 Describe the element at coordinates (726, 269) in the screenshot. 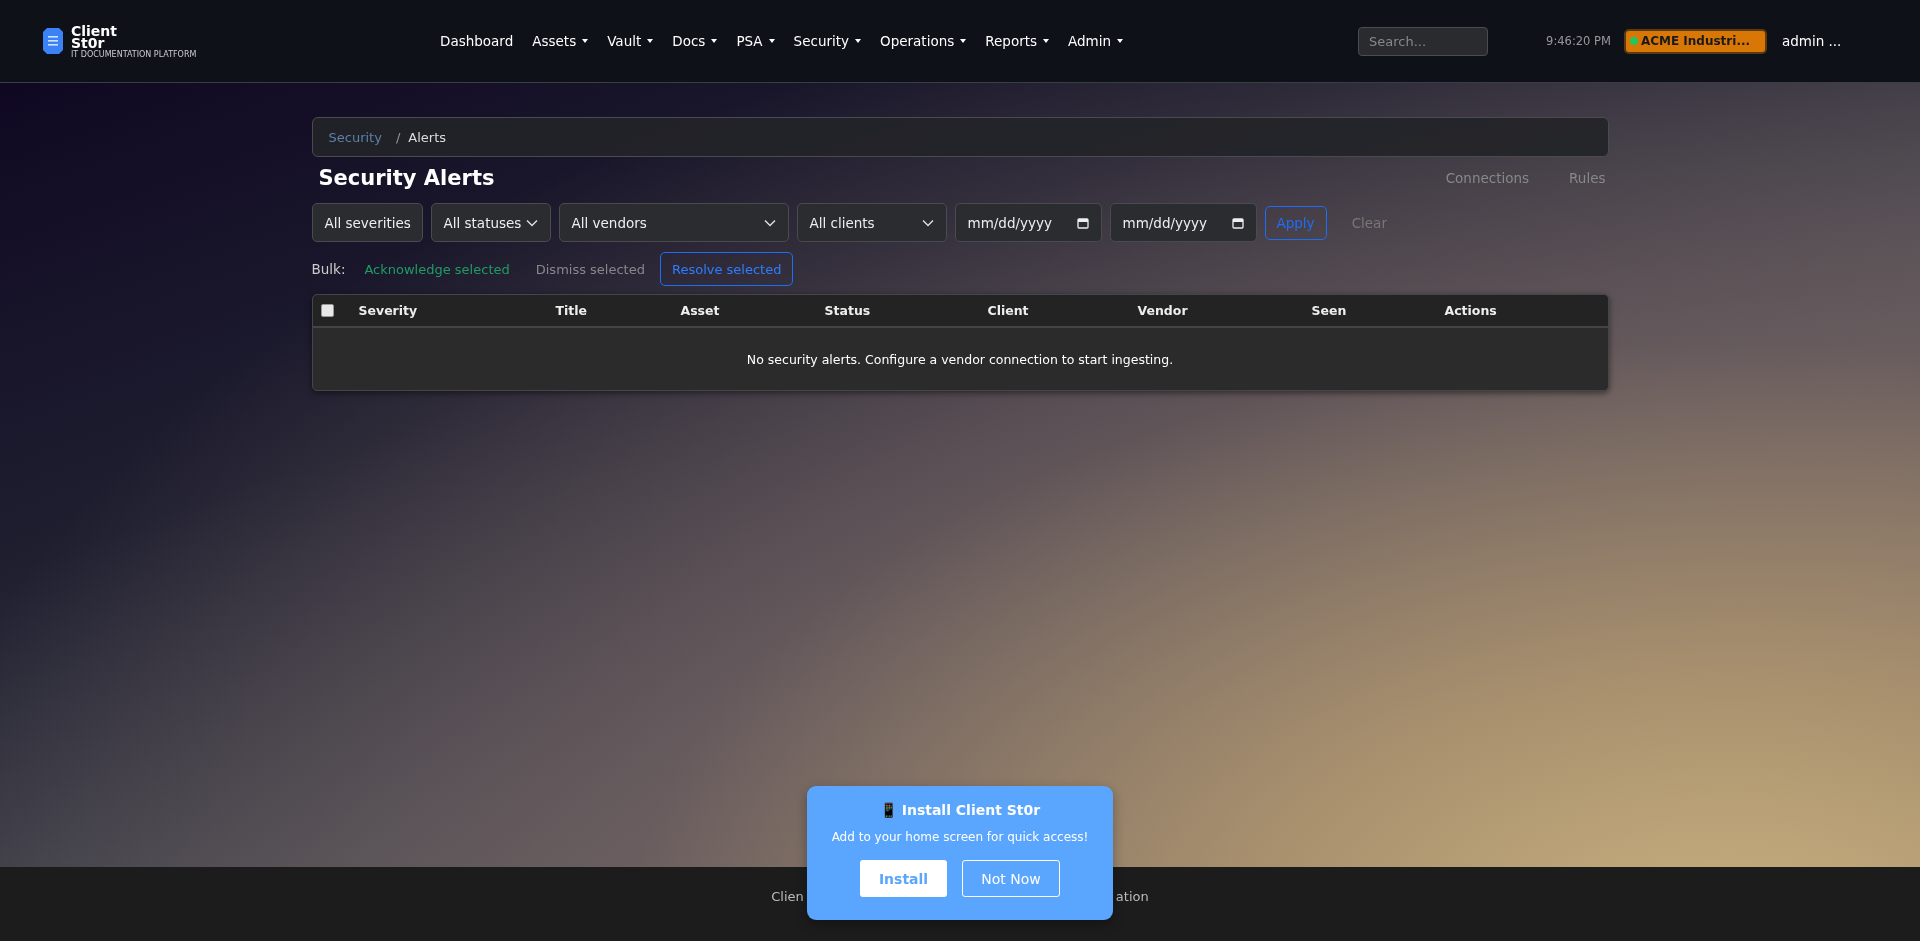

I see `bulk-action-button: Resolve selected` at that location.